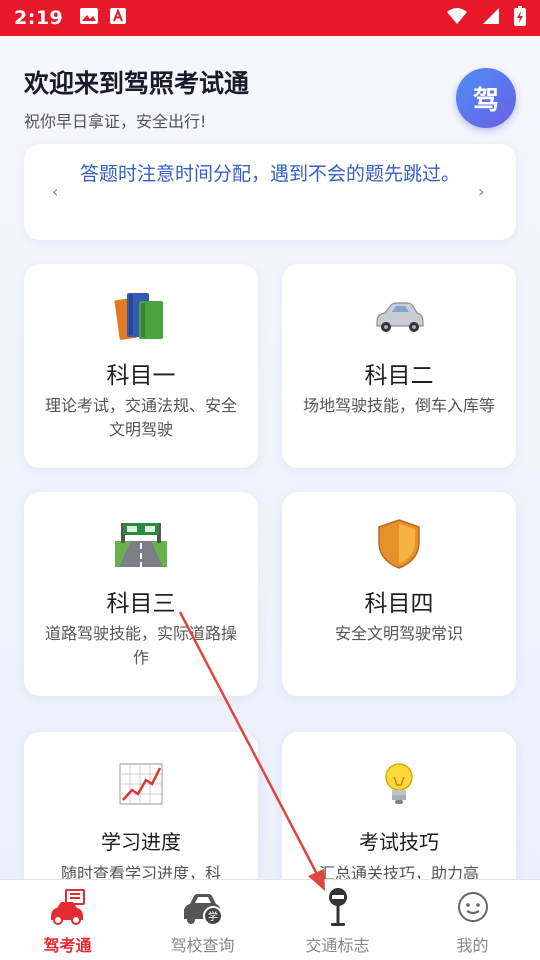 This screenshot has height=960, width=540. I want to click on tab-label: 交通标志, so click(337, 945).